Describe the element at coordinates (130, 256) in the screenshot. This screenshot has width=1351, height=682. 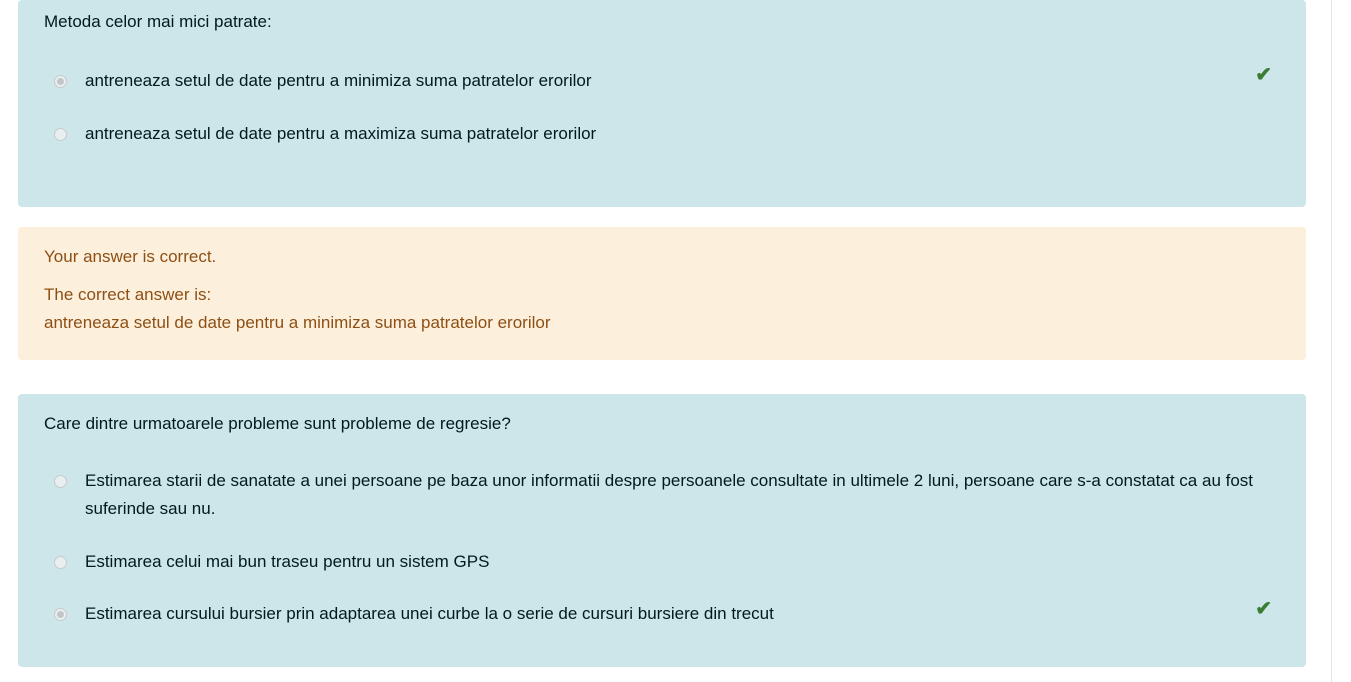
I see `feedback-status: Your answer is correct.` at that location.